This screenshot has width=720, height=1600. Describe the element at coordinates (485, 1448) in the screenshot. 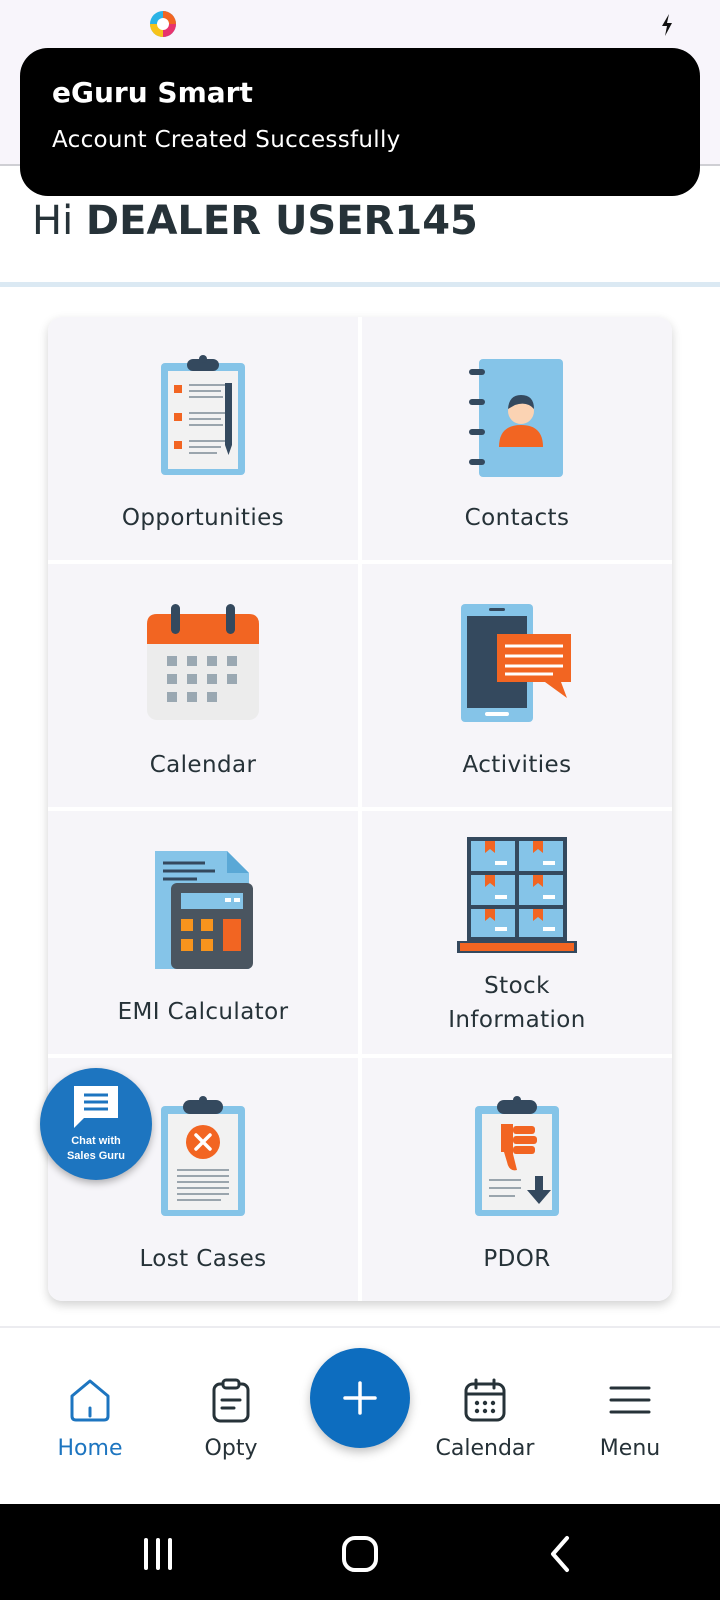

I see `nav-label: Calendar` at that location.